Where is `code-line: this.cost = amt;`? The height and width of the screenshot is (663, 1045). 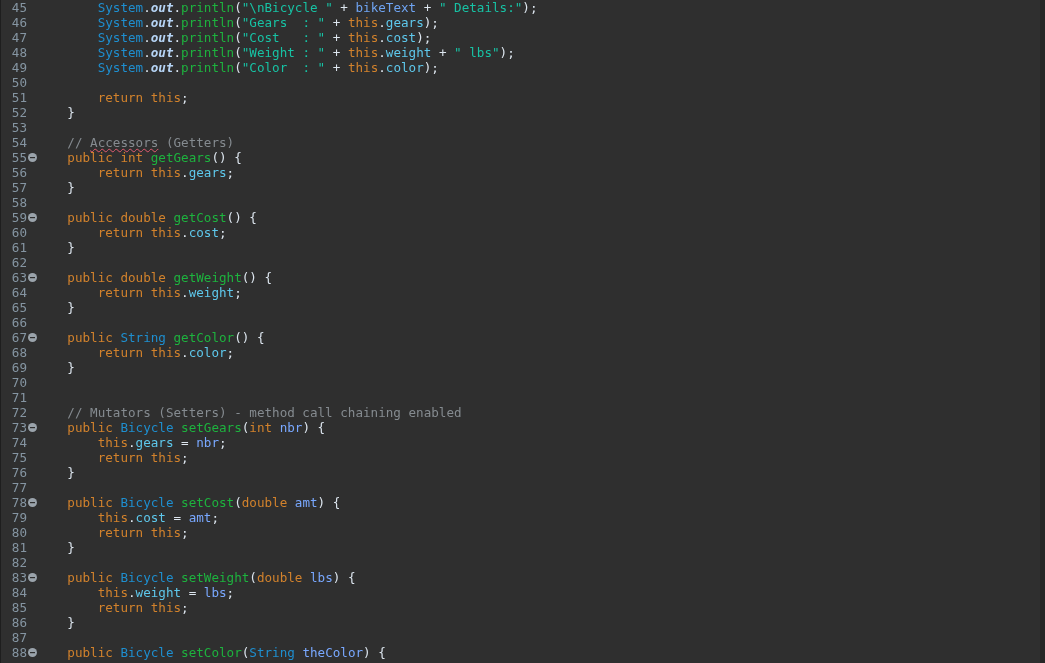 code-line: this.cost = amt; is located at coordinates (158, 517).